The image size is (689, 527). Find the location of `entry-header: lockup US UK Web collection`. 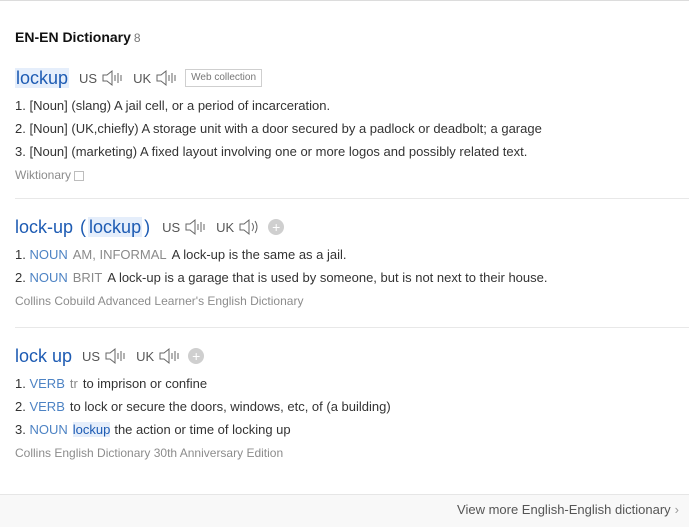

entry-header: lockup US UK Web collection is located at coordinates (345, 78).